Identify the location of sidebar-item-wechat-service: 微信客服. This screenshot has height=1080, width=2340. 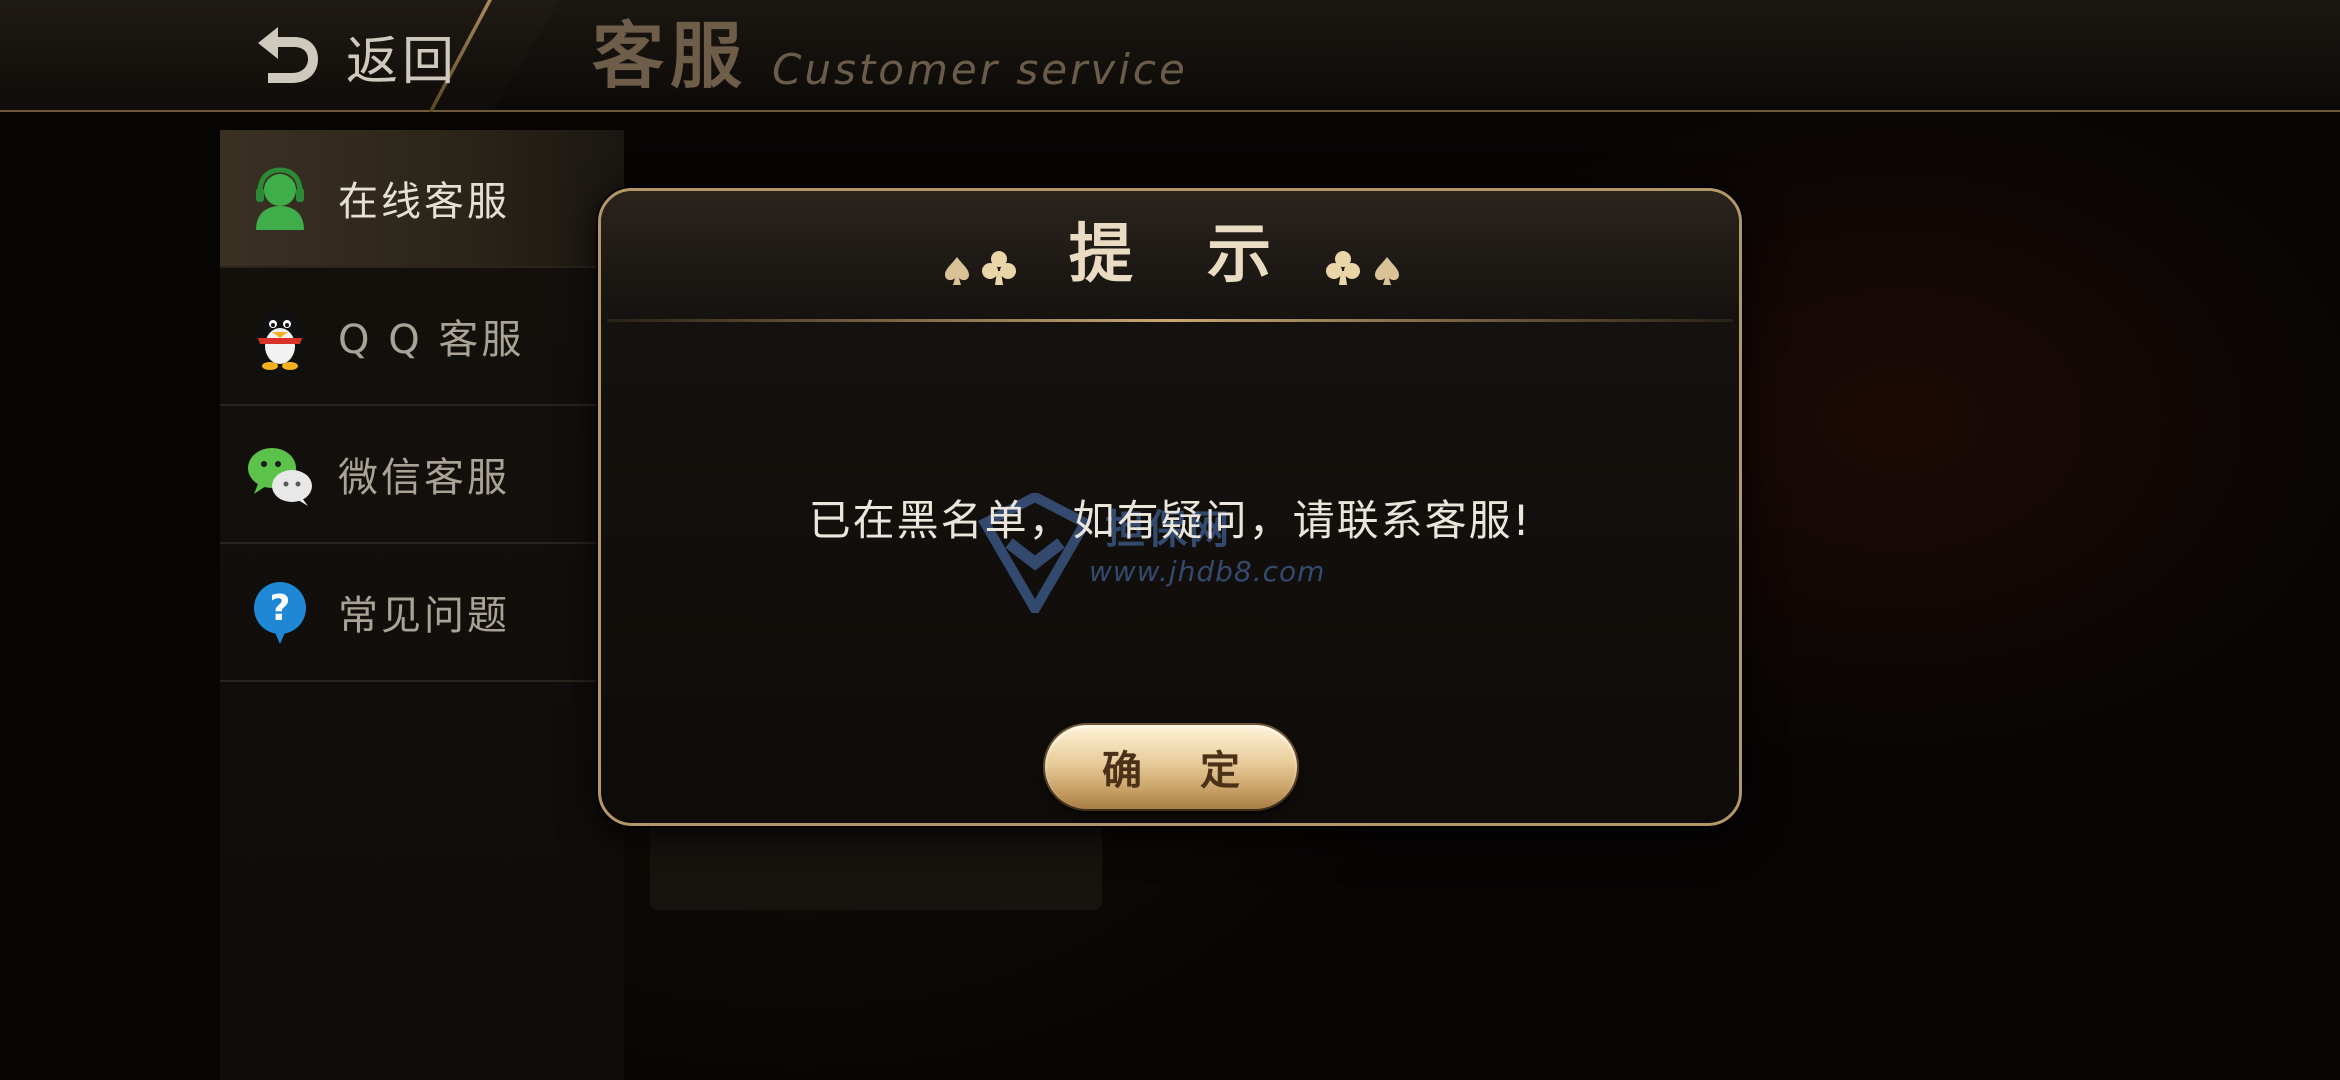
(422, 475).